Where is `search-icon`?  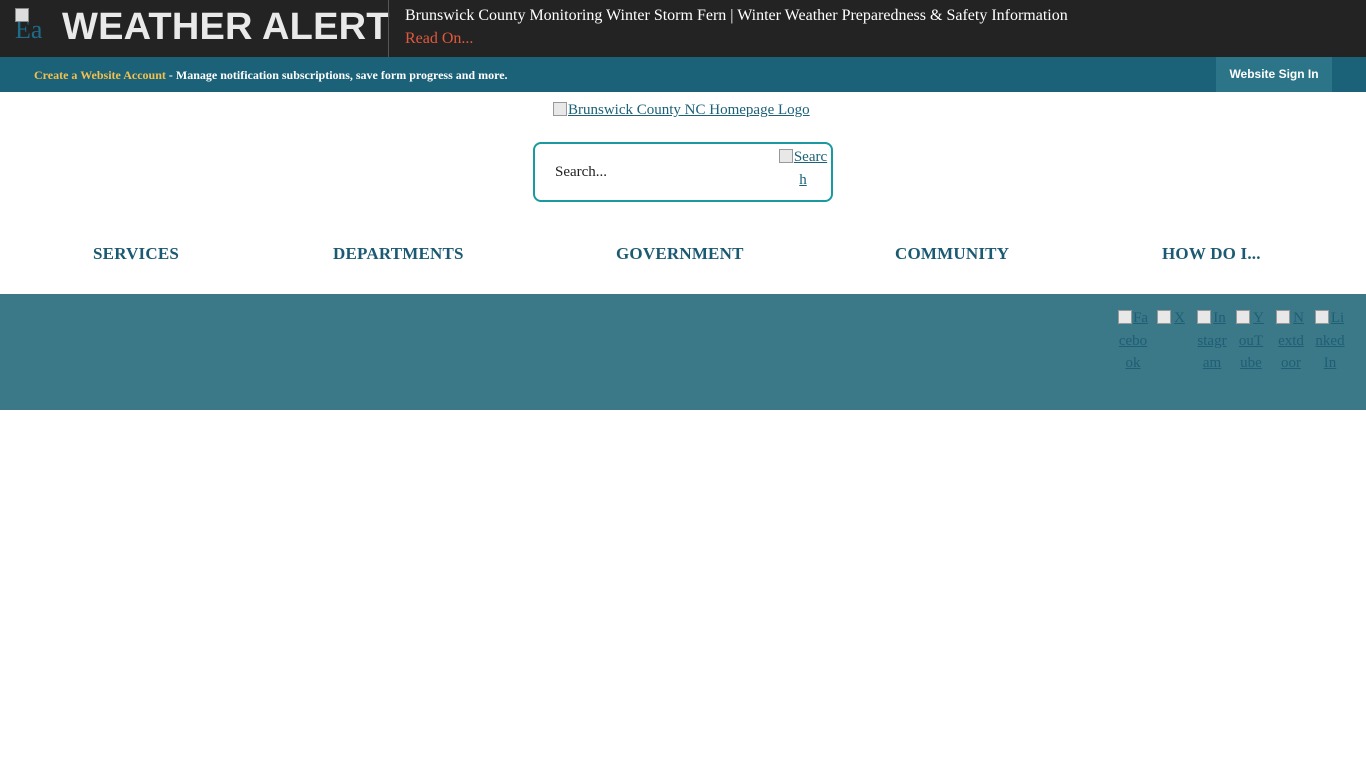
search-icon is located at coordinates (785, 156).